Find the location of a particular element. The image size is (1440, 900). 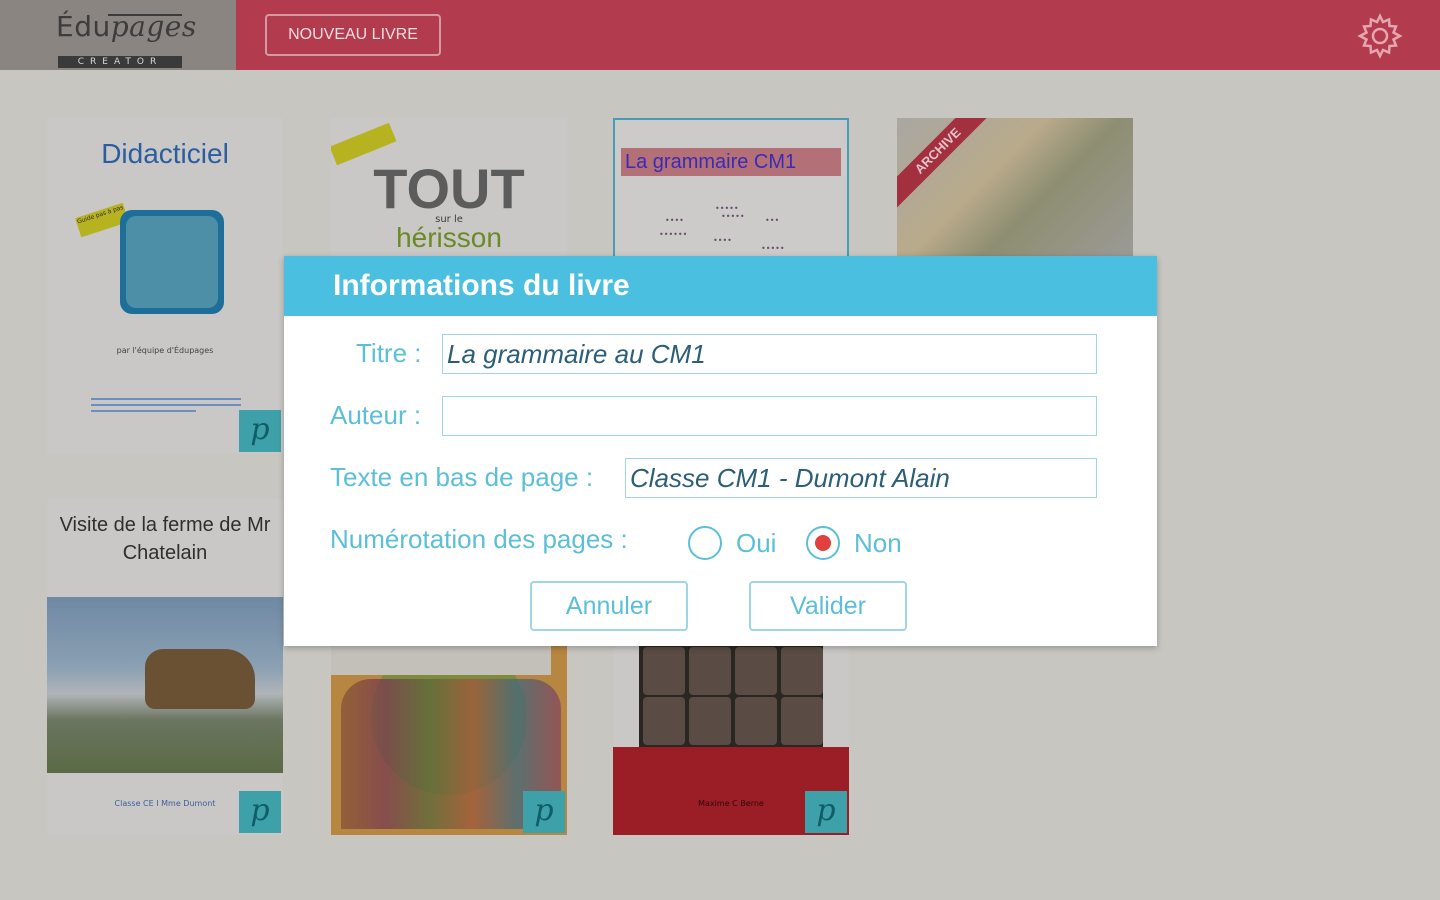

book-title: TOUT is located at coordinates (449, 188).